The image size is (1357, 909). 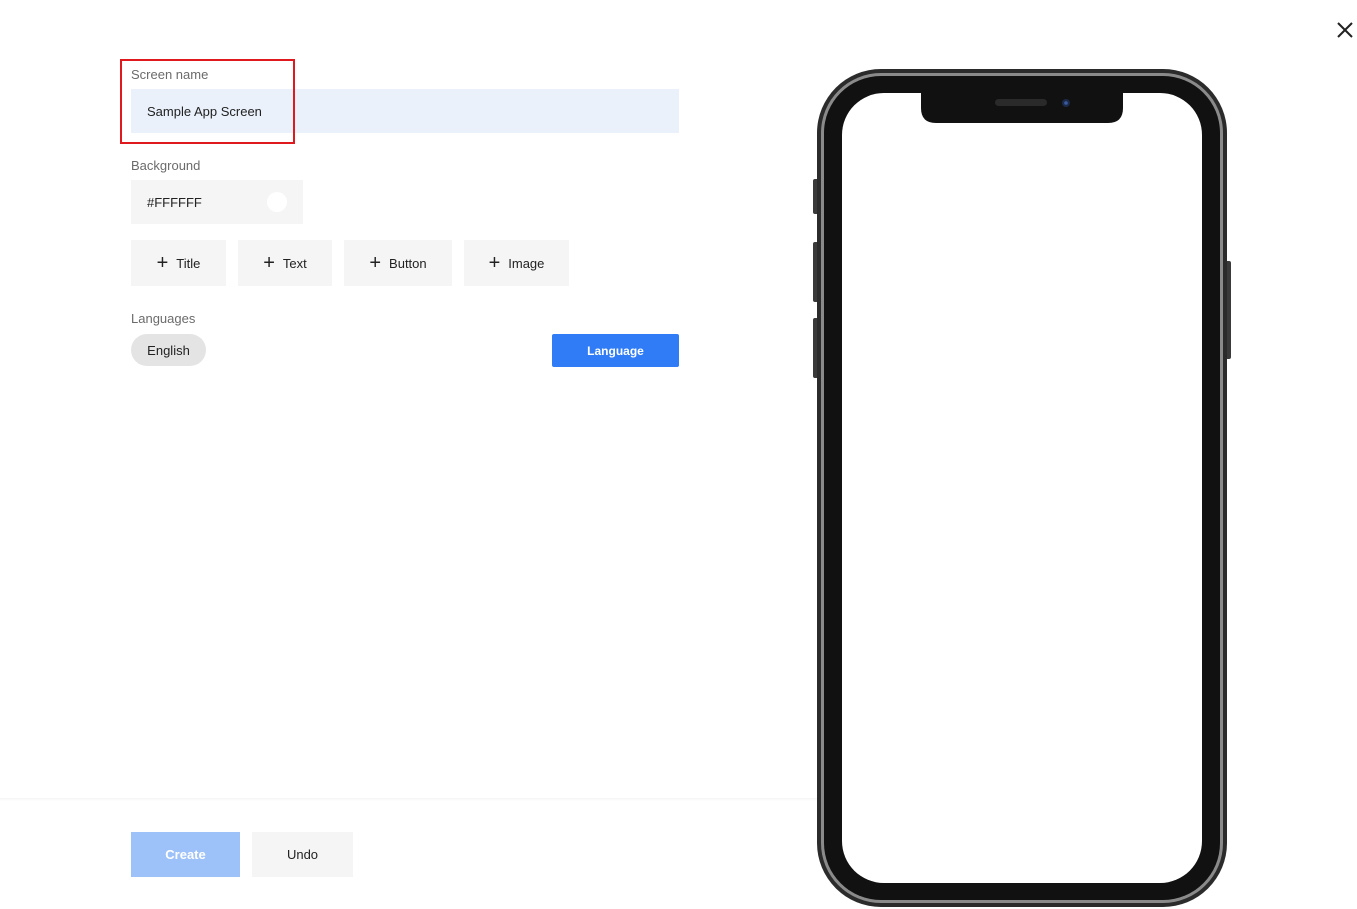 I want to click on add-image-button: + Image, so click(x=516, y=263).